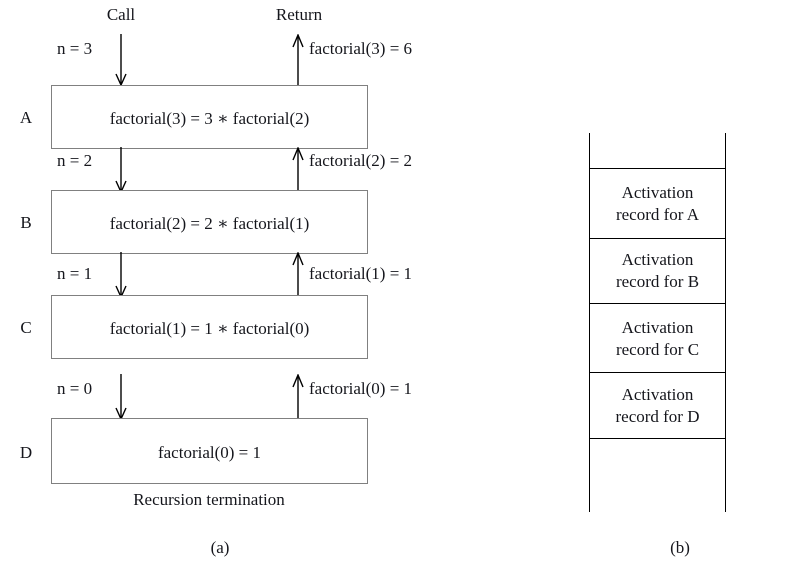  Describe the element at coordinates (657, 416) in the screenshot. I see `stack-cell-d-line2: record for D` at that location.